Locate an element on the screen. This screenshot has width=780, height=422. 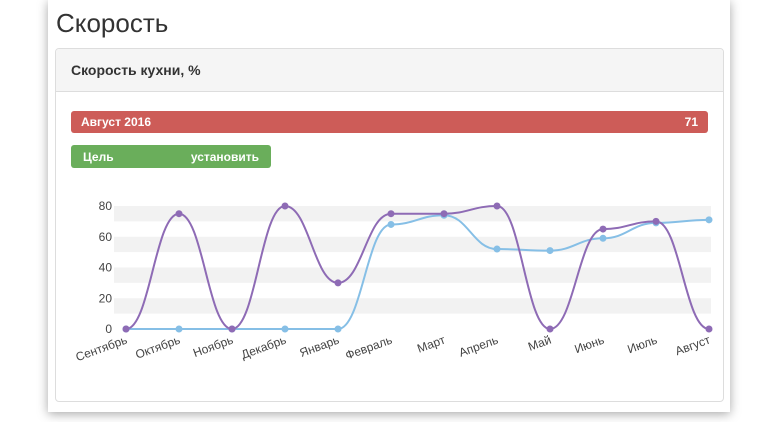
x-tick-label: Ноябрь is located at coordinates (213, 346).